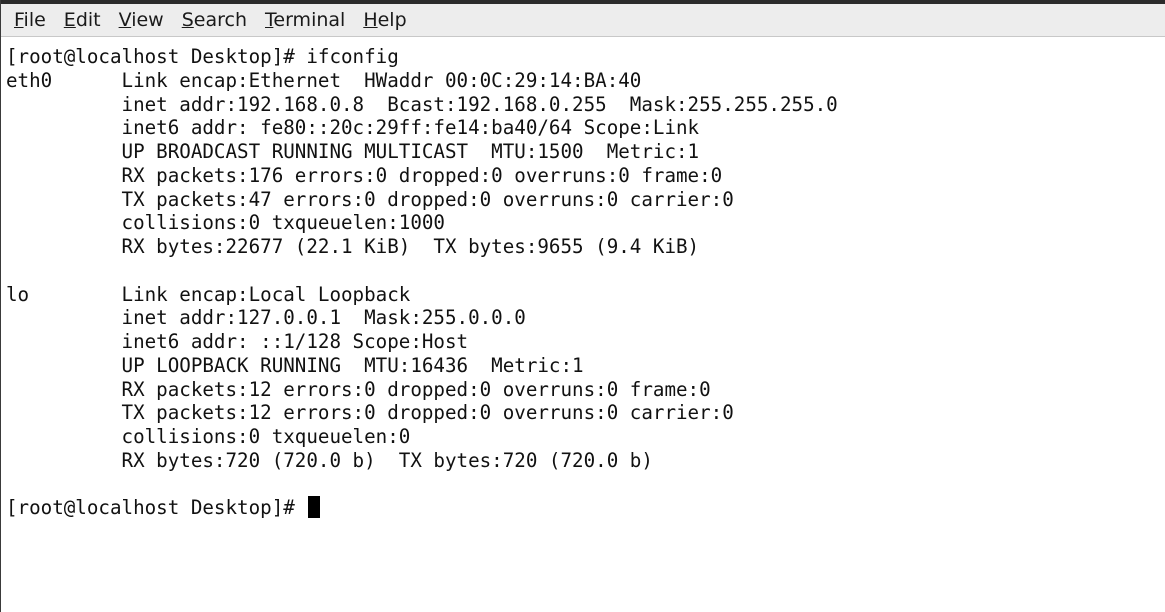 This screenshot has width=1165, height=612. Describe the element at coordinates (34, 20) in the screenshot. I see `menu-file-label: ile` at that location.